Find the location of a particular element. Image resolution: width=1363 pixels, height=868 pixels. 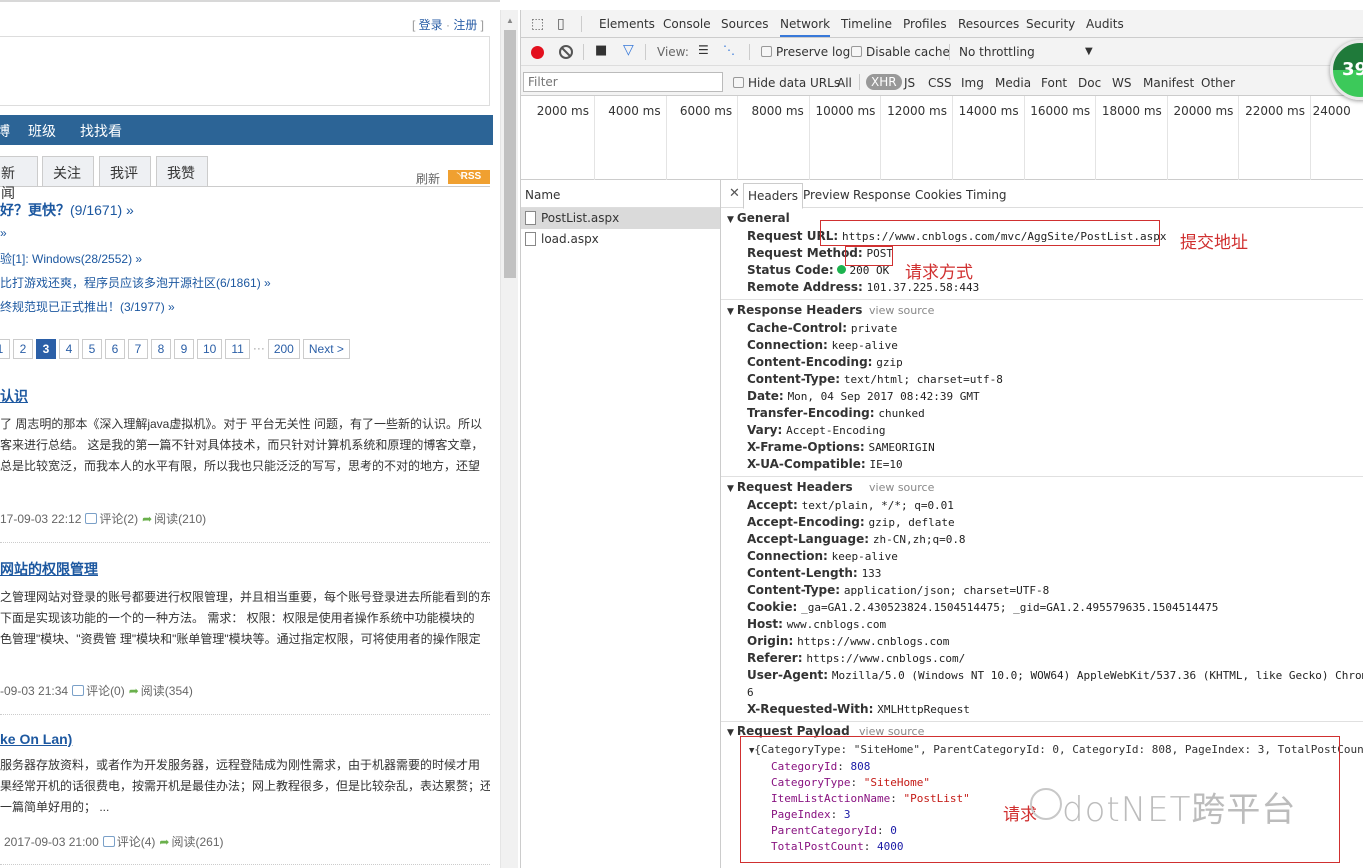

comments-link: 评论(2) is located at coordinates (118, 519).